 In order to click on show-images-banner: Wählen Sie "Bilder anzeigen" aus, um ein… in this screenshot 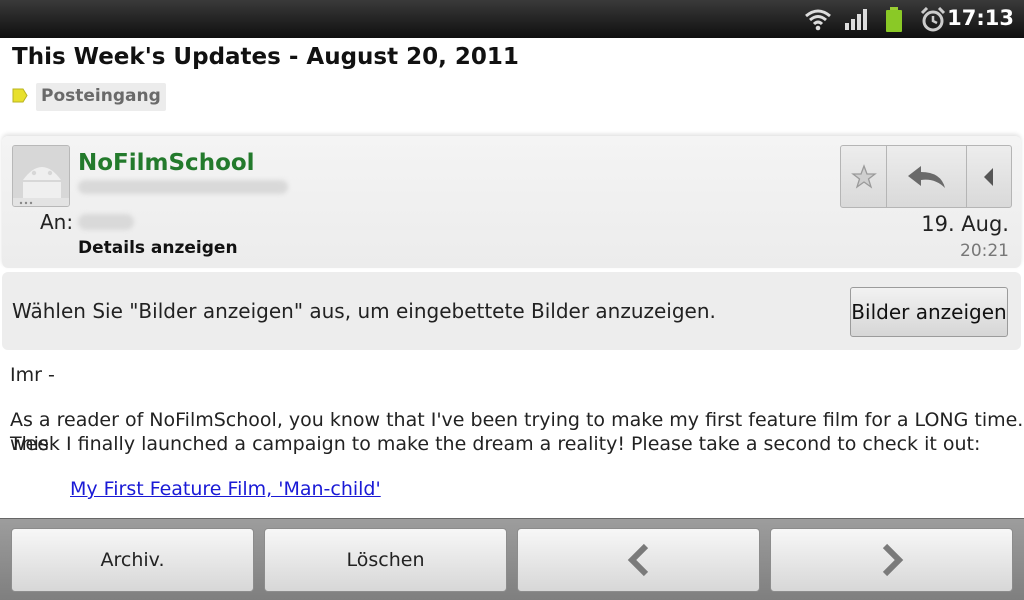, I will do `click(511, 311)`.